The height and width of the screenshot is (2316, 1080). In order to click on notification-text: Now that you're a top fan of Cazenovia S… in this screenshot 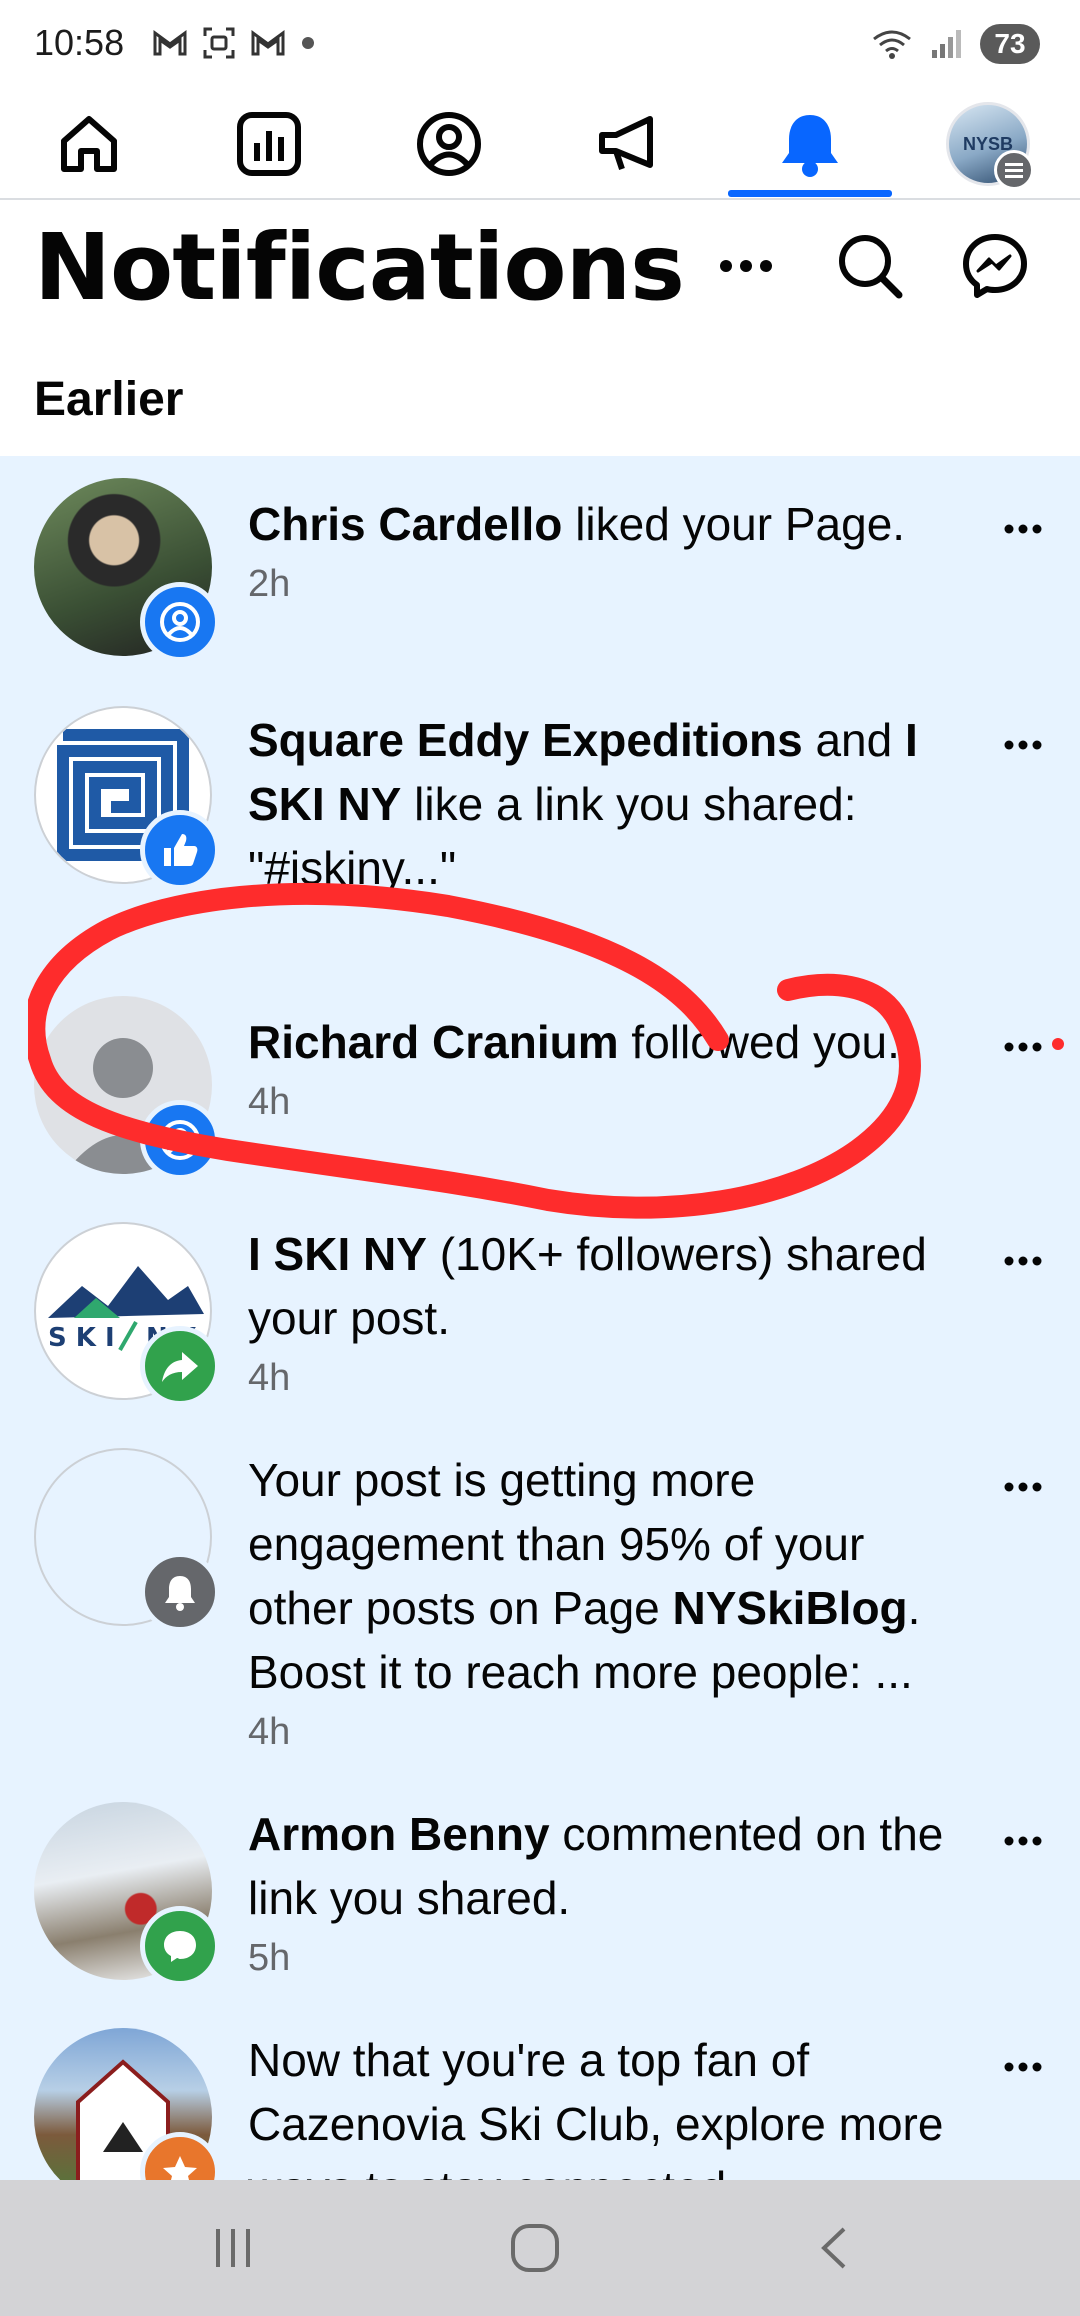, I will do `click(608, 2104)`.